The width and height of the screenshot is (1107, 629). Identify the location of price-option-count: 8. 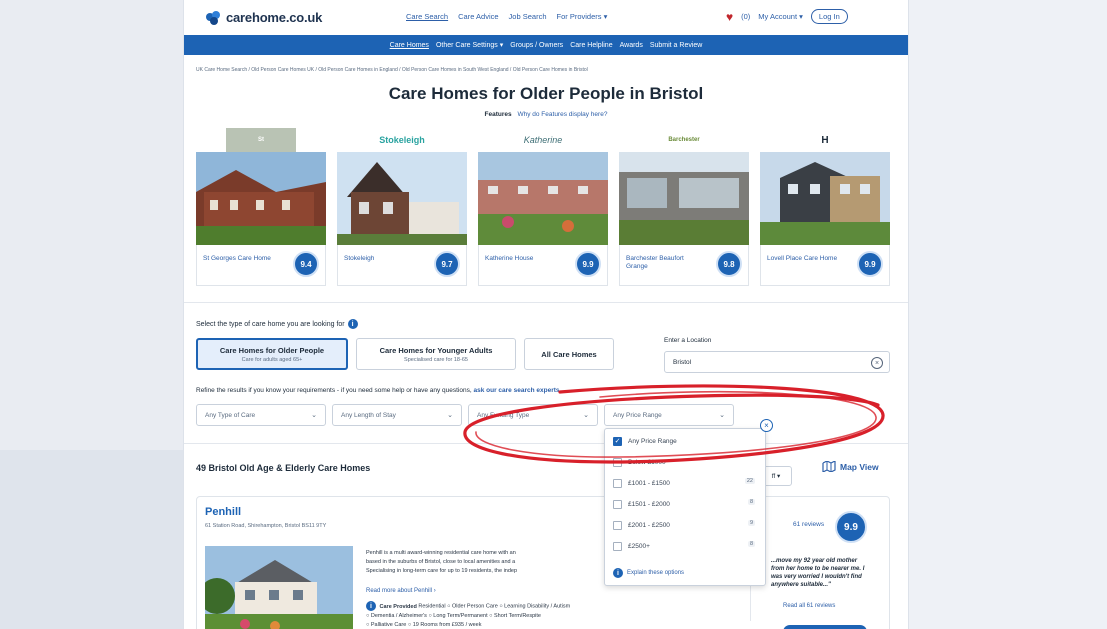
(751, 502).